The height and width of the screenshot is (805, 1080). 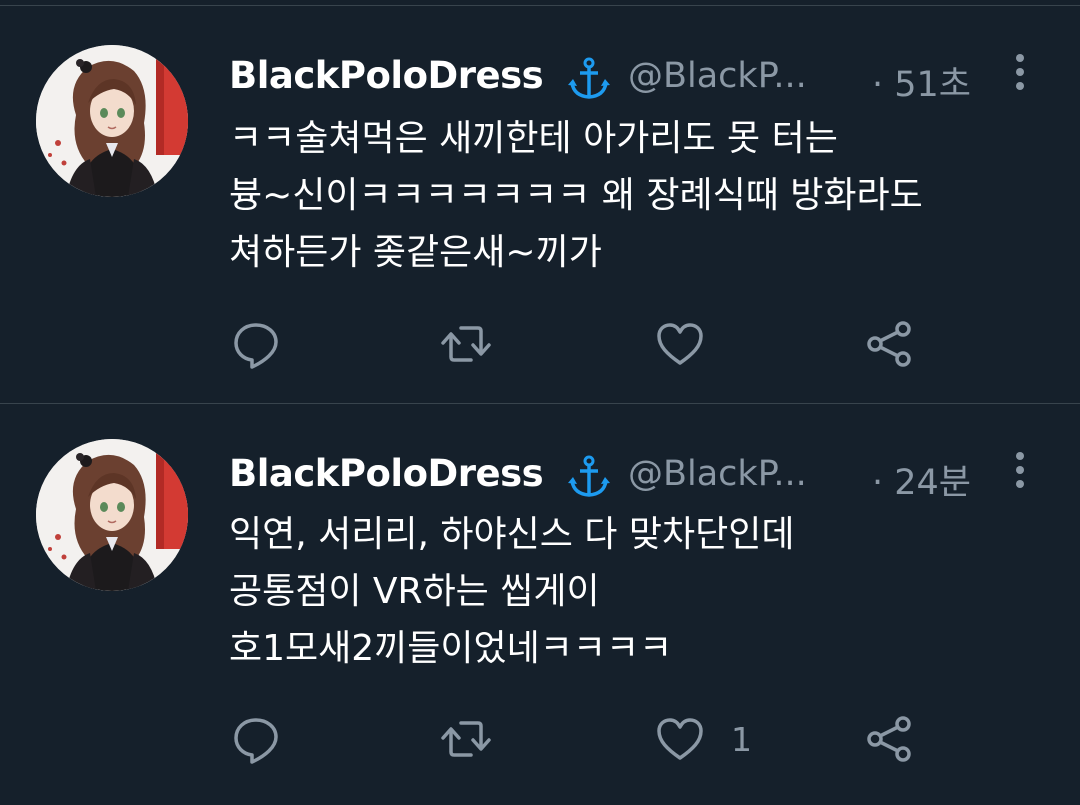 I want to click on timestamp: · 51초, so click(x=921, y=81).